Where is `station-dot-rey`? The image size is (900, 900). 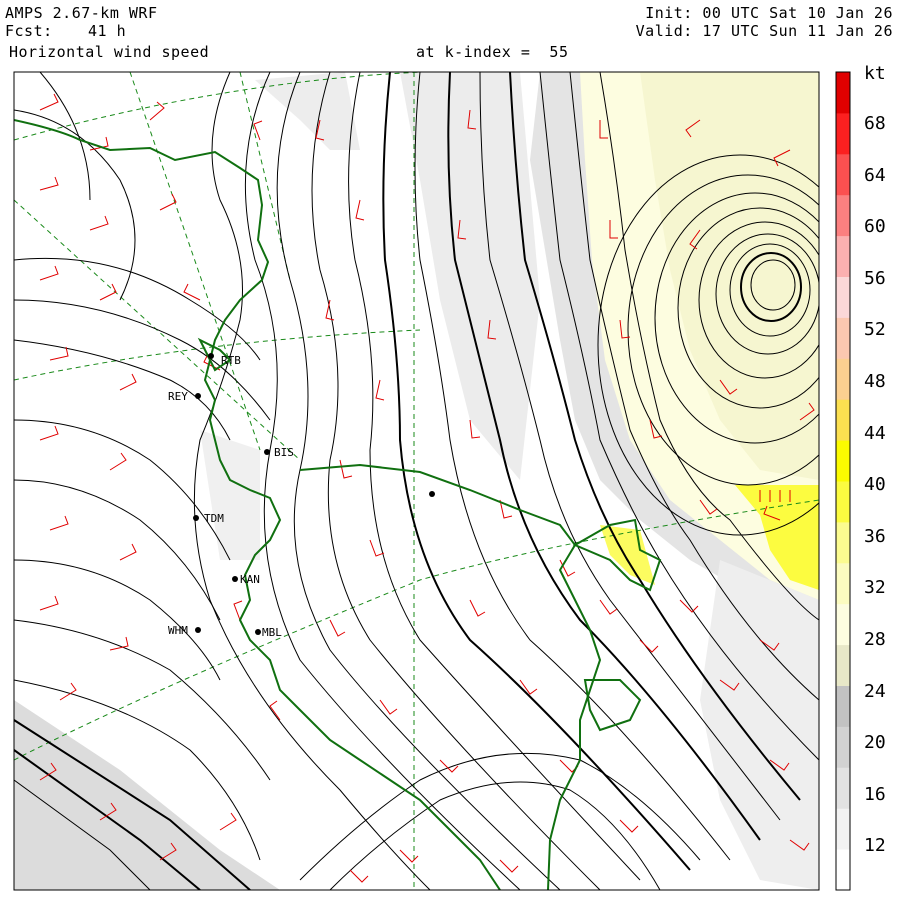
station-dot-rey is located at coordinates (198, 396).